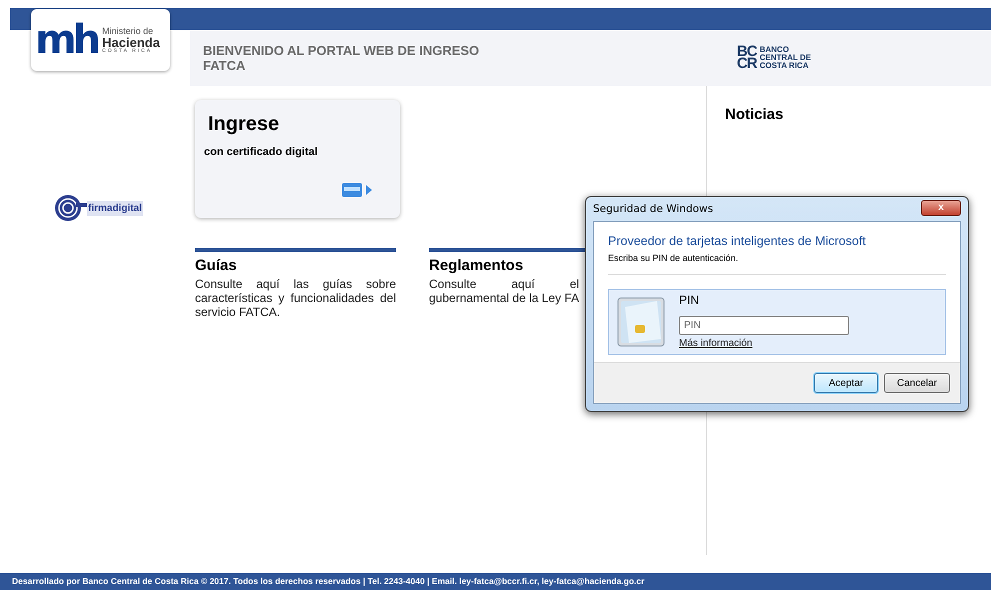 This screenshot has width=991, height=590. I want to click on dialog-button: Cancelar, so click(917, 383).